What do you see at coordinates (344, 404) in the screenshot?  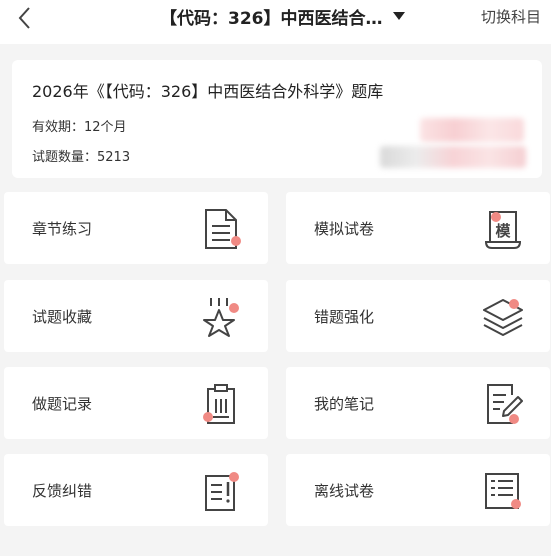 I see `tile-label: 我的笔记` at bounding box center [344, 404].